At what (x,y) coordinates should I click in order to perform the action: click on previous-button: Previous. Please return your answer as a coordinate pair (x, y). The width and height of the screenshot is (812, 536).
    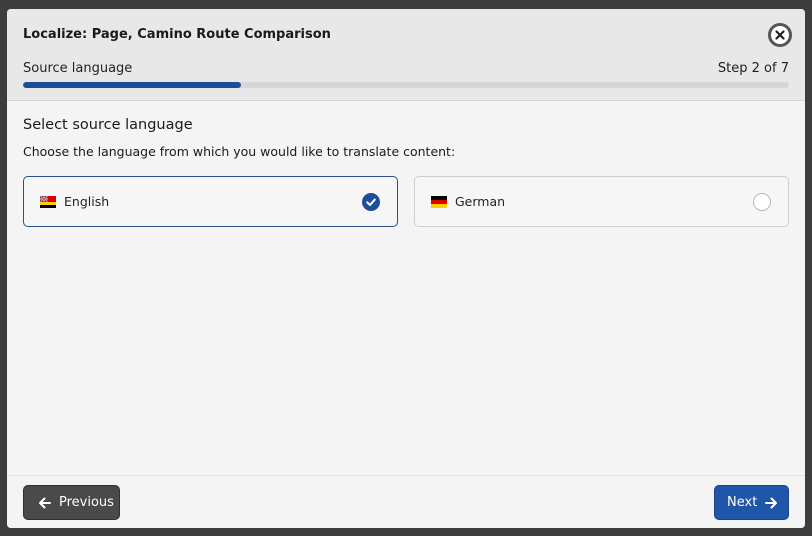
    Looking at the image, I should click on (71, 502).